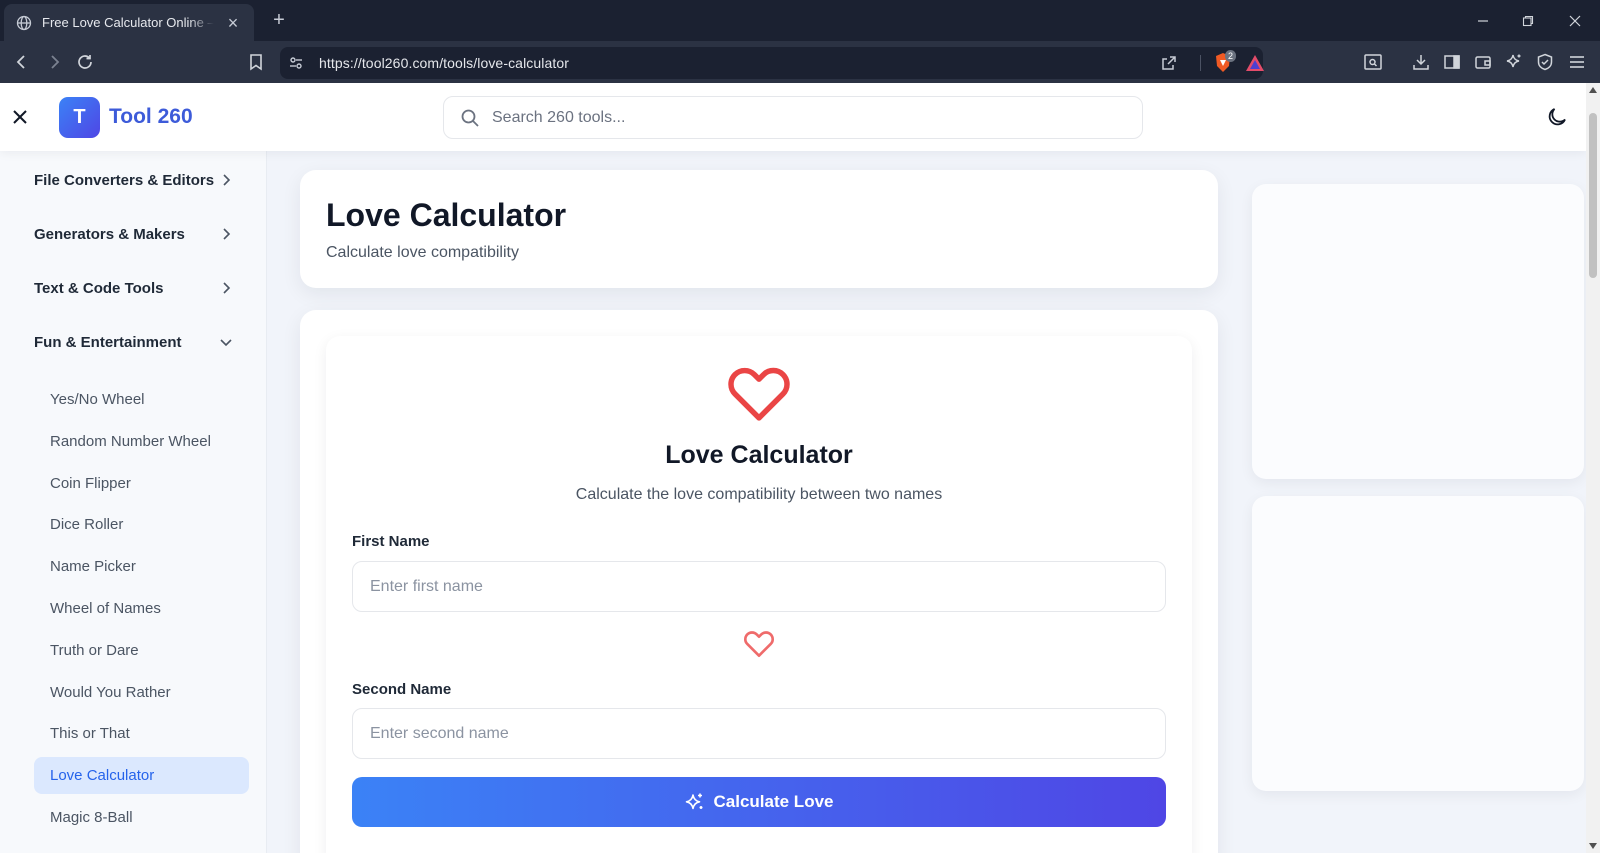 The image size is (1600, 853). I want to click on chevron-down-icon, so click(226, 343).